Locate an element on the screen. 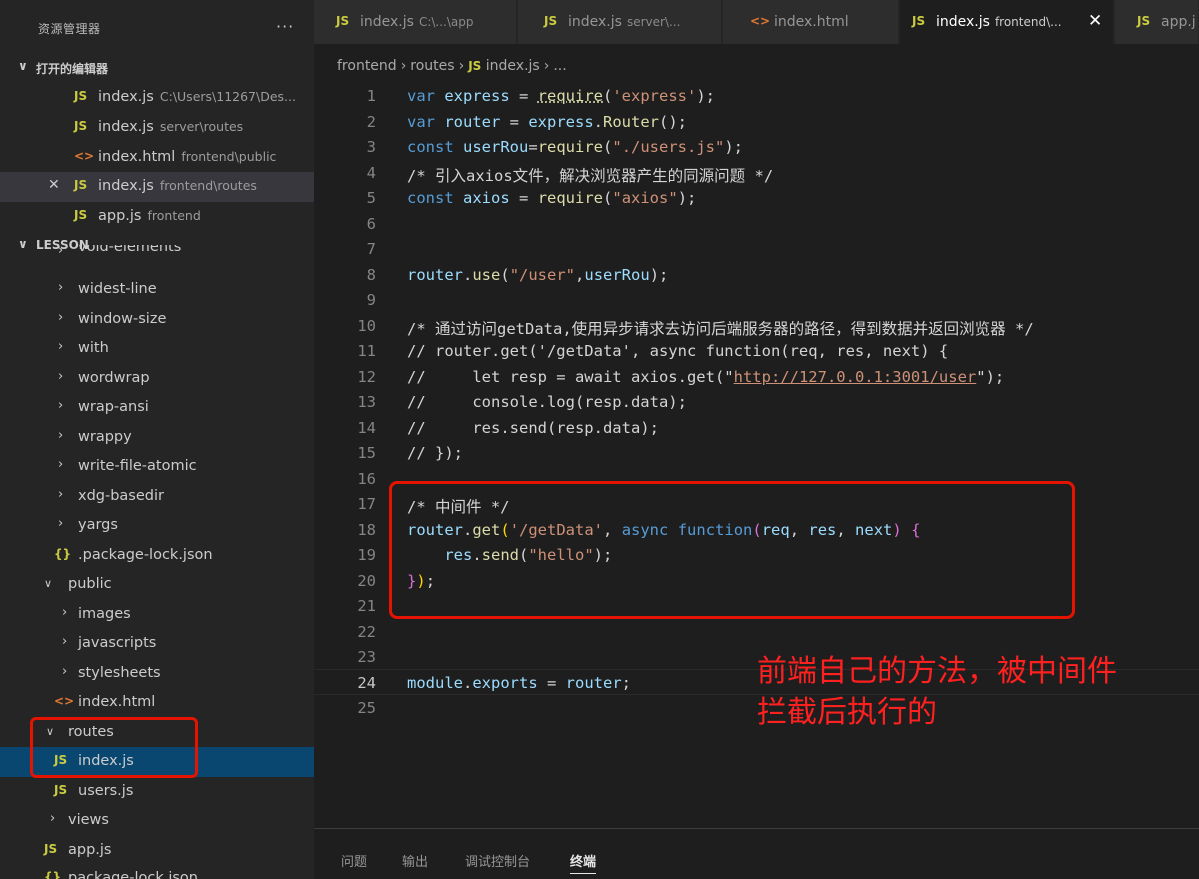 The width and height of the screenshot is (1199, 879). code-line: 7 is located at coordinates (371, 249).